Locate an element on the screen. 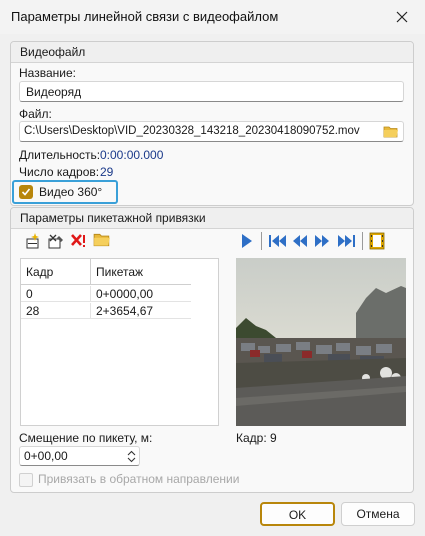 The width and height of the screenshot is (425, 536). video-360-label: Видео 360° is located at coordinates (71, 192).